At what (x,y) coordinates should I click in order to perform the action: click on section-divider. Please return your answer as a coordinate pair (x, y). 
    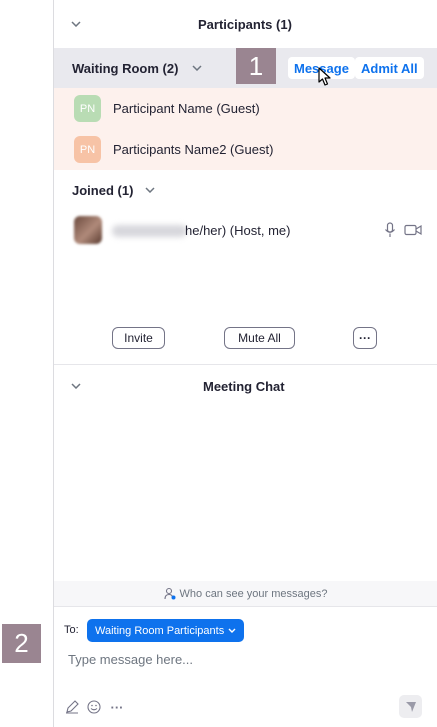
    Looking at the image, I should click on (245, 364).